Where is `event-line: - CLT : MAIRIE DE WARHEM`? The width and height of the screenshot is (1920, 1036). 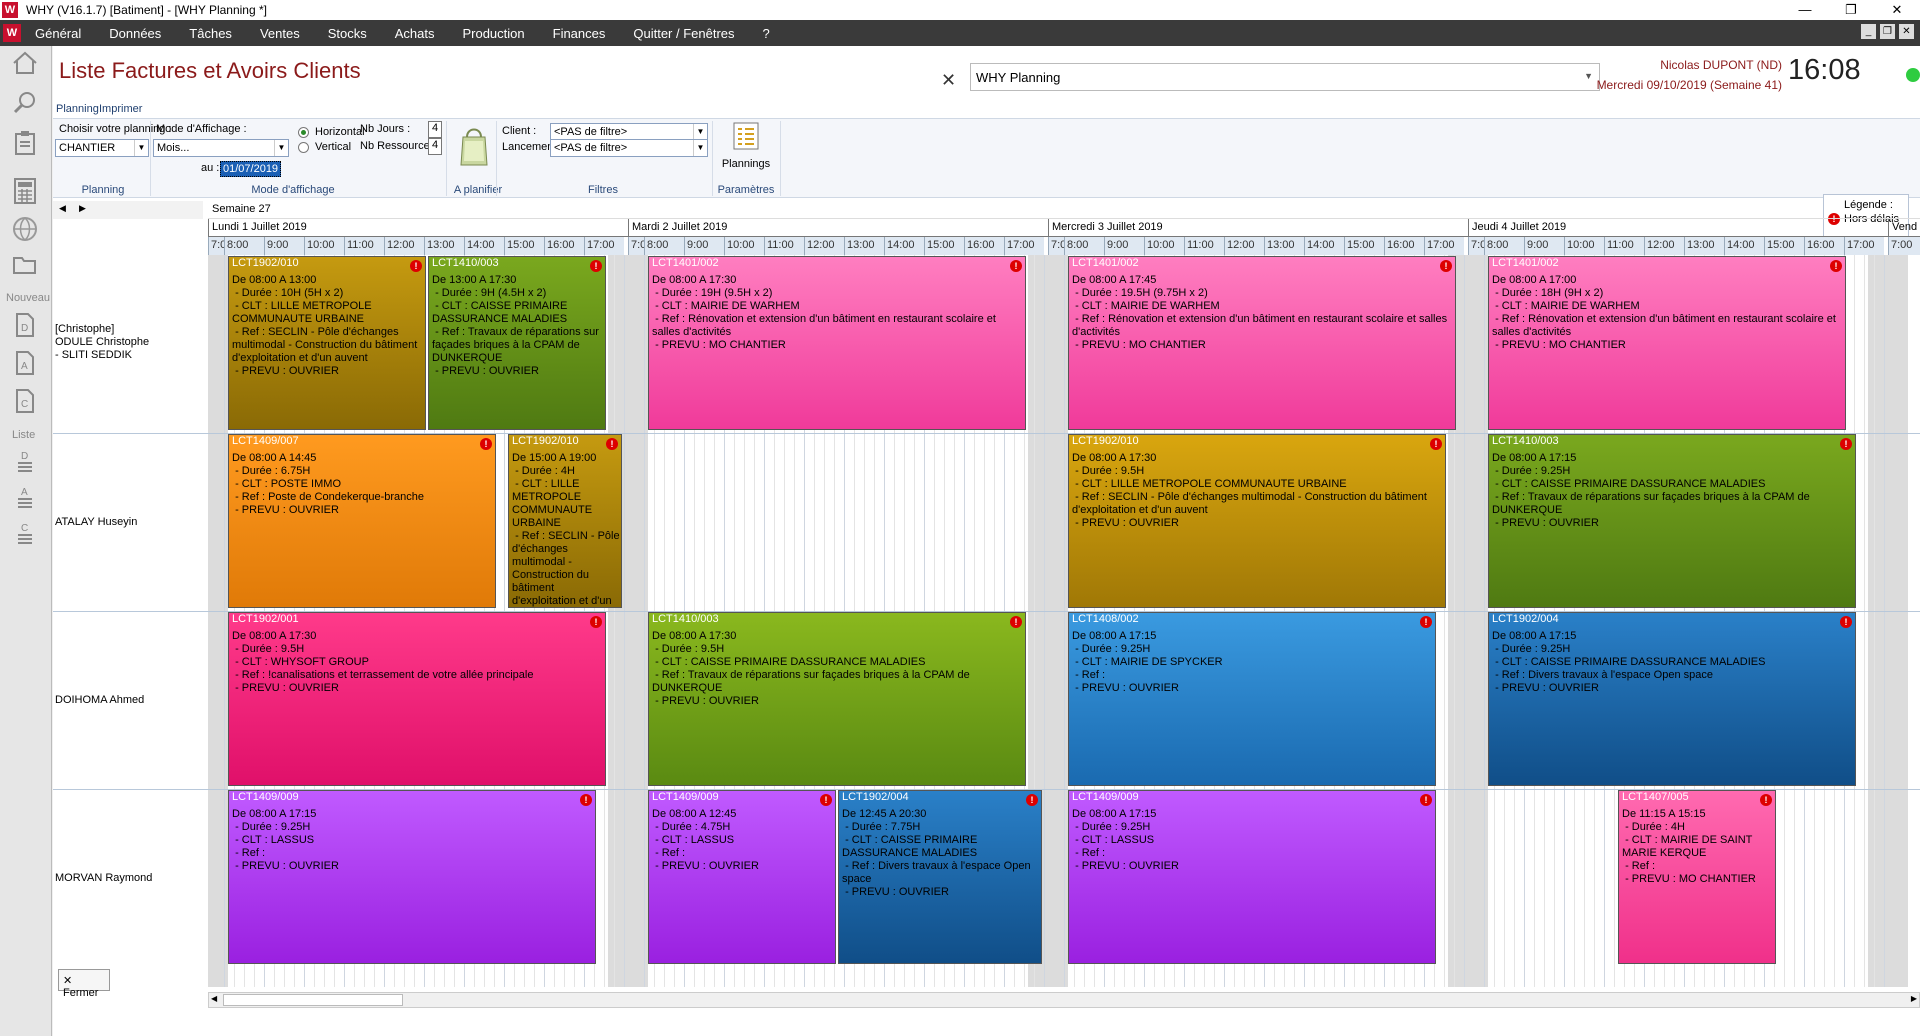
event-line: - CLT : MAIRIE DE WARHEM is located at coordinates (1146, 306).